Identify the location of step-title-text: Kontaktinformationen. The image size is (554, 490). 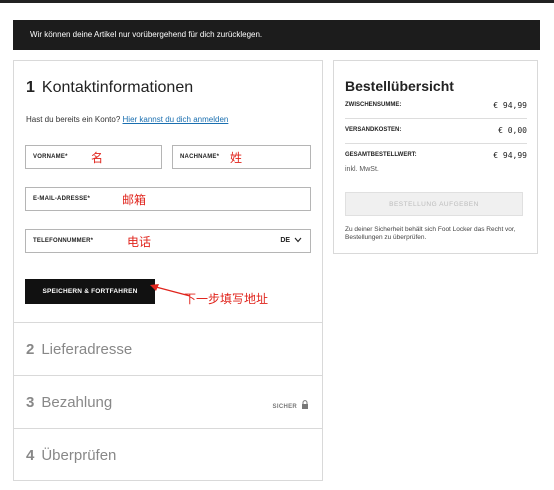
(117, 87).